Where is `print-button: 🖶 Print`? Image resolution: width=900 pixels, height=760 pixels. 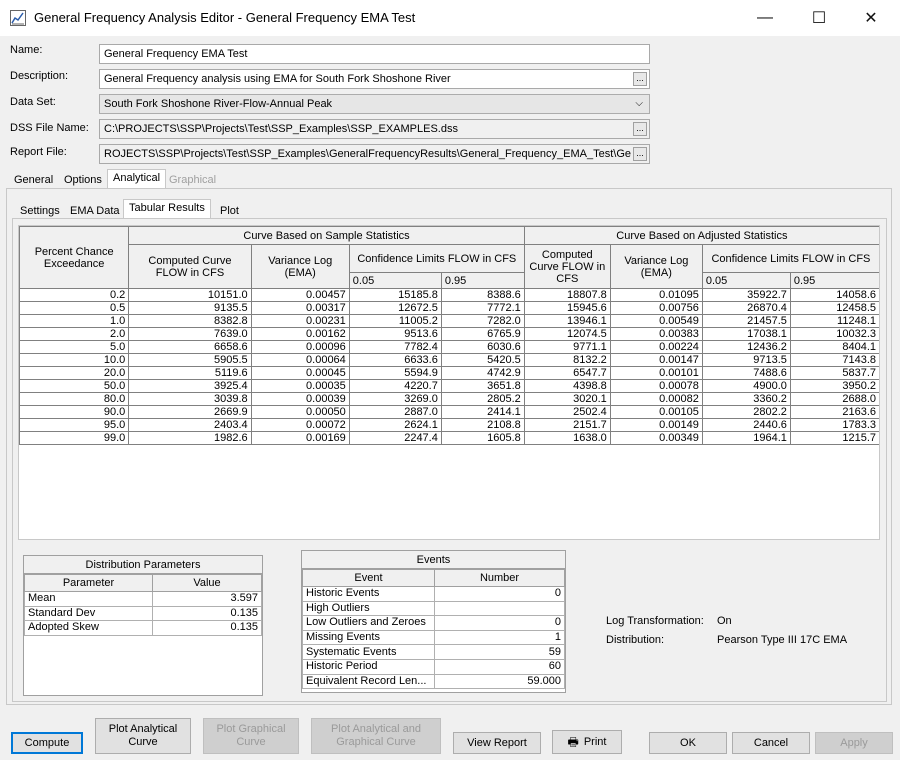
print-button: 🖶 Print is located at coordinates (587, 742).